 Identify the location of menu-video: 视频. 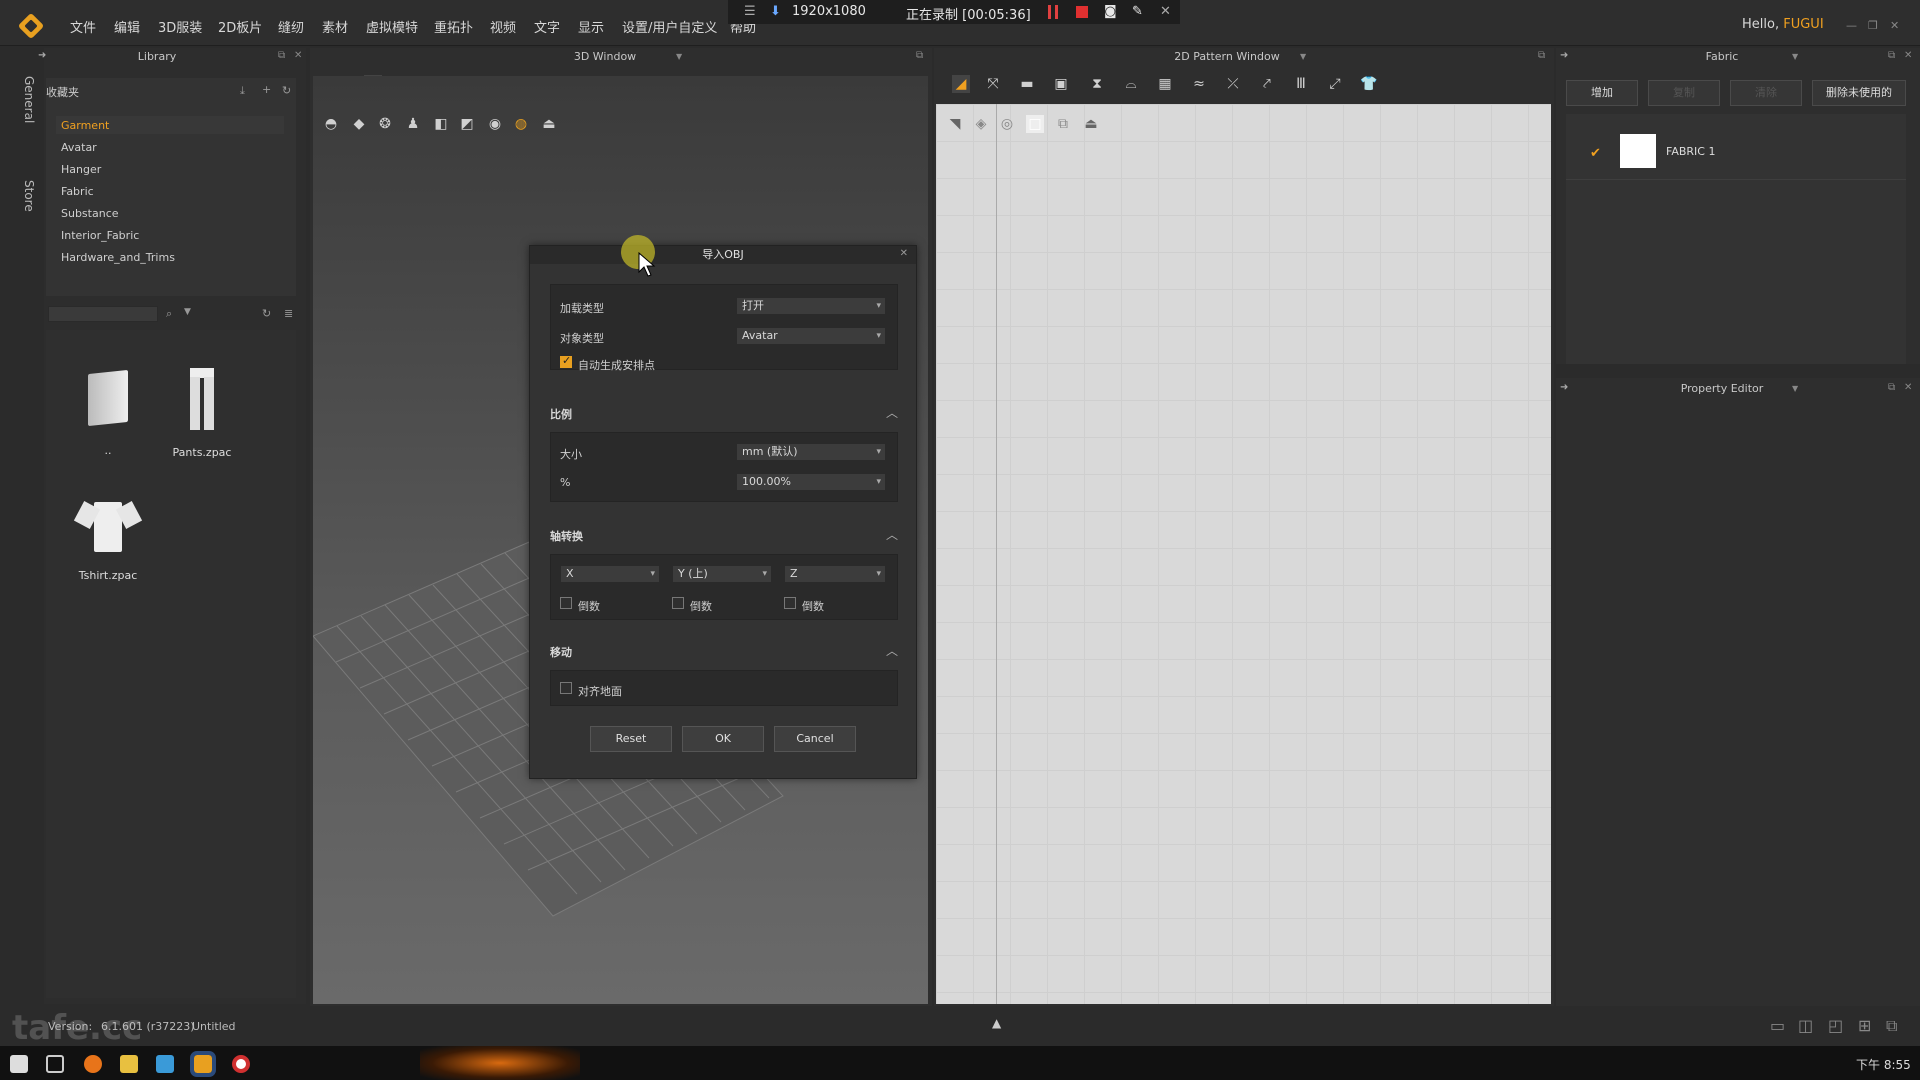
(503, 26).